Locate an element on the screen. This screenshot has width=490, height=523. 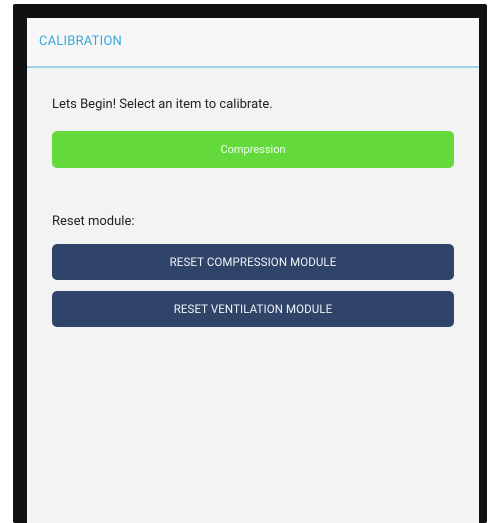
reset-module-label: Reset module: is located at coordinates (93, 221).